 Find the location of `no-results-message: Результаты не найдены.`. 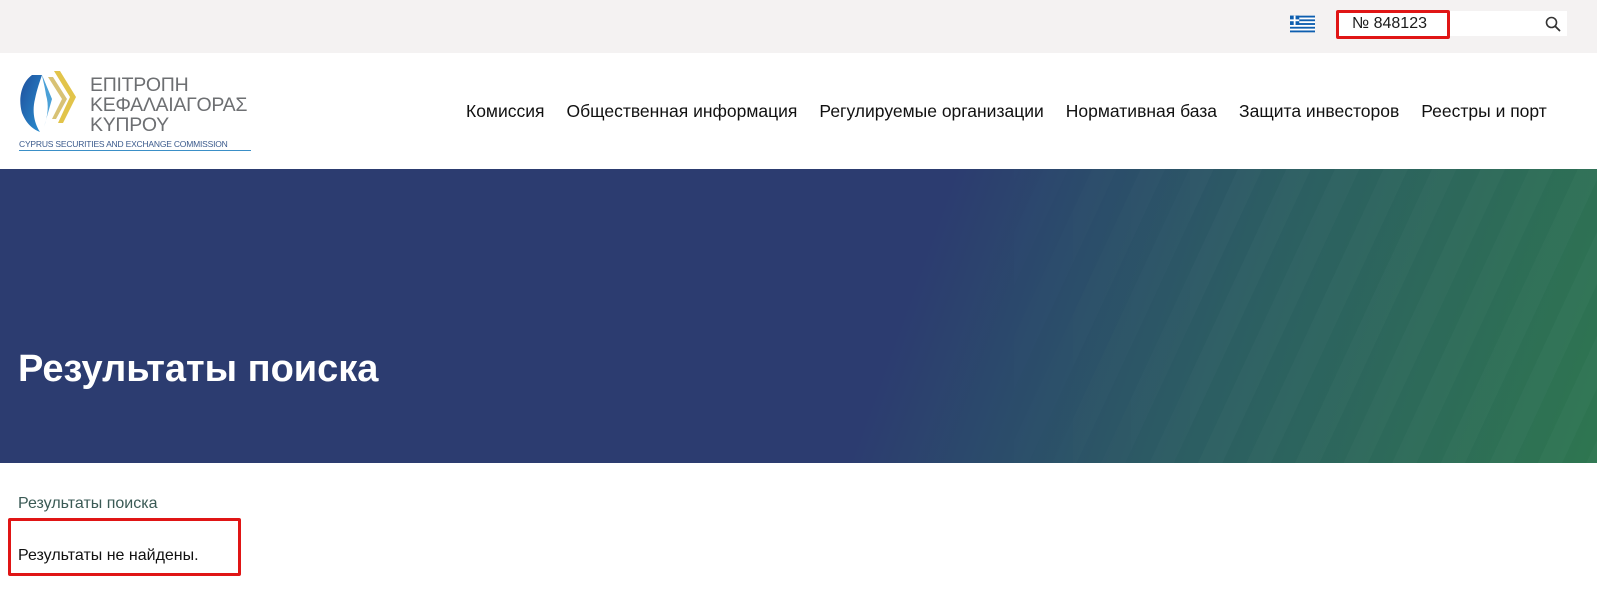

no-results-message: Результаты не найдены. is located at coordinates (108, 555).